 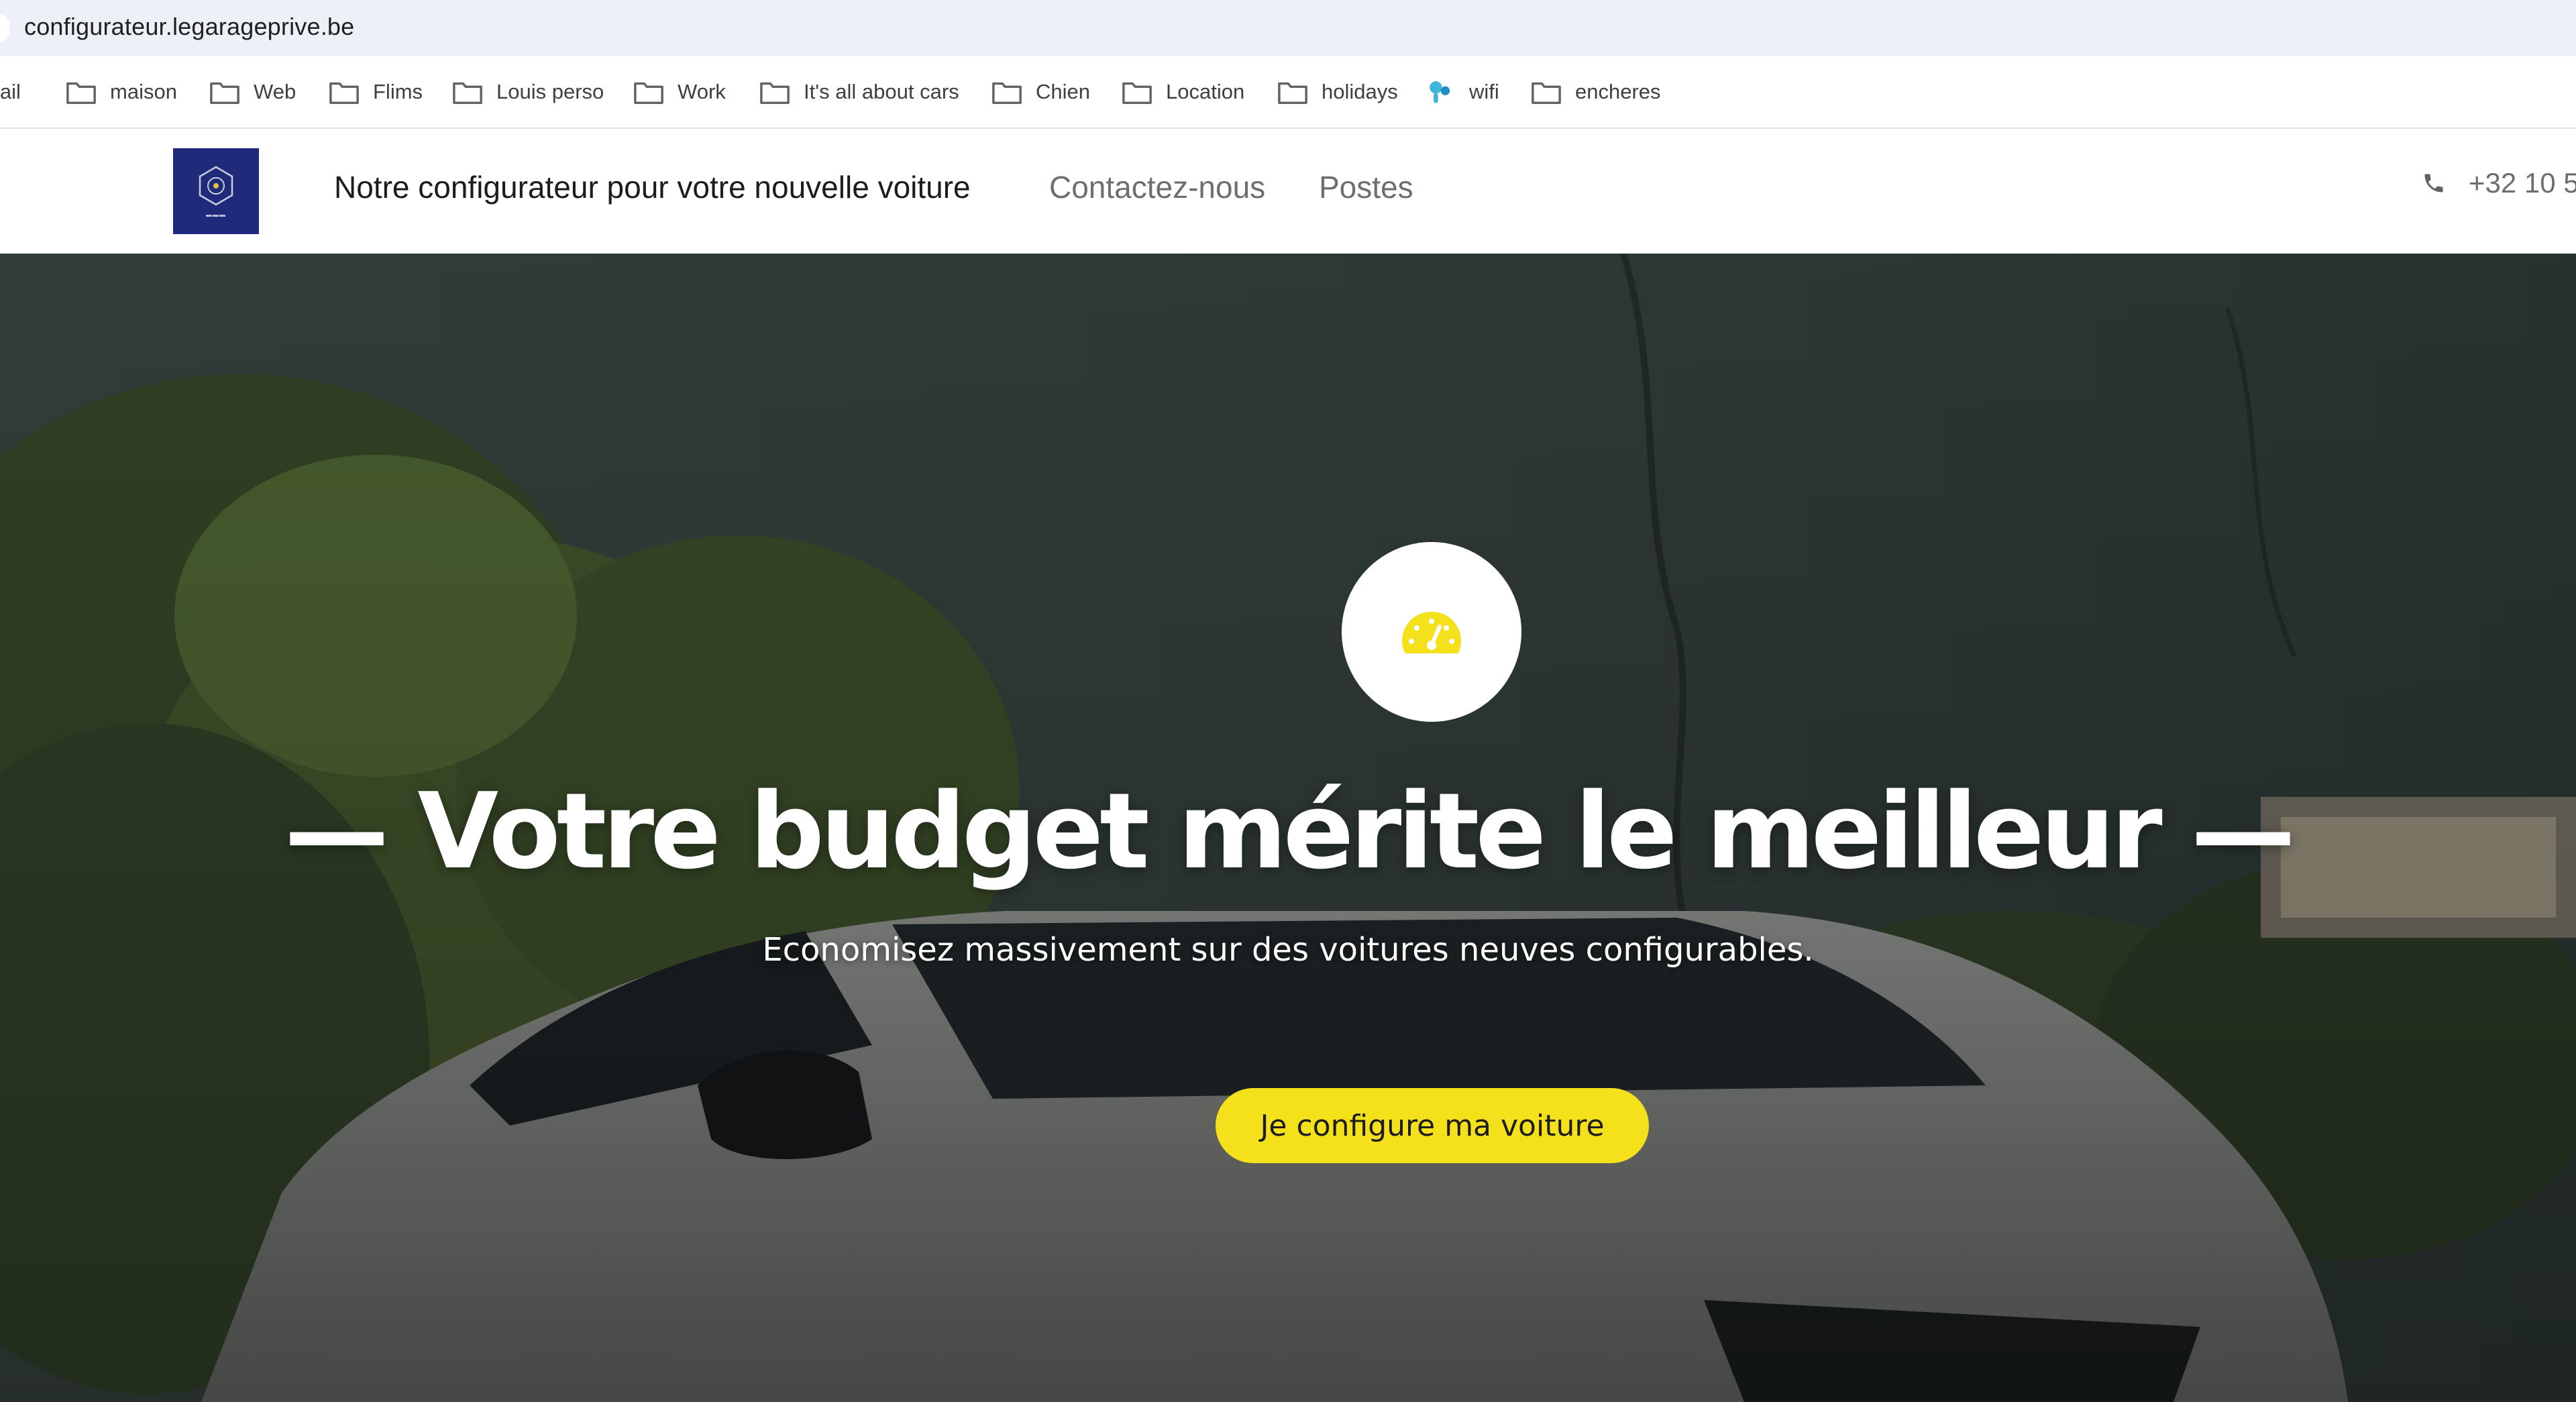 What do you see at coordinates (1288, 28) in the screenshot?
I see `browser-address-bar: configurateur.legarageprive.be` at bounding box center [1288, 28].